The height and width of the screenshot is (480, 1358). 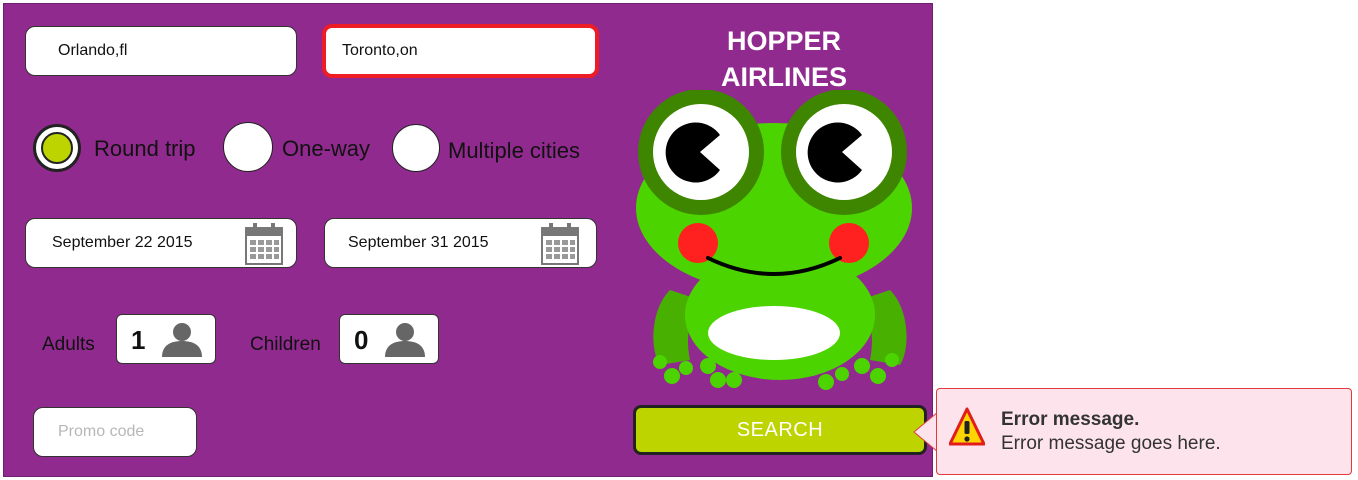 What do you see at coordinates (774, 240) in the screenshot?
I see `frog-mascot-logo` at bounding box center [774, 240].